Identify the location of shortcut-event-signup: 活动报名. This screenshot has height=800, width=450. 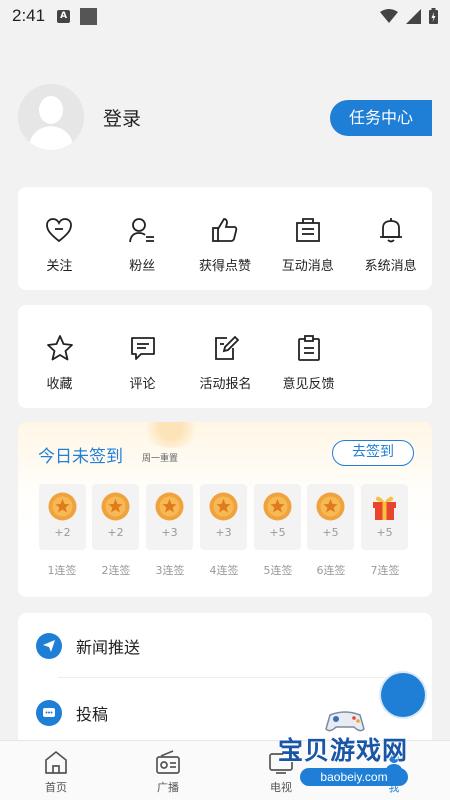
(225, 348).